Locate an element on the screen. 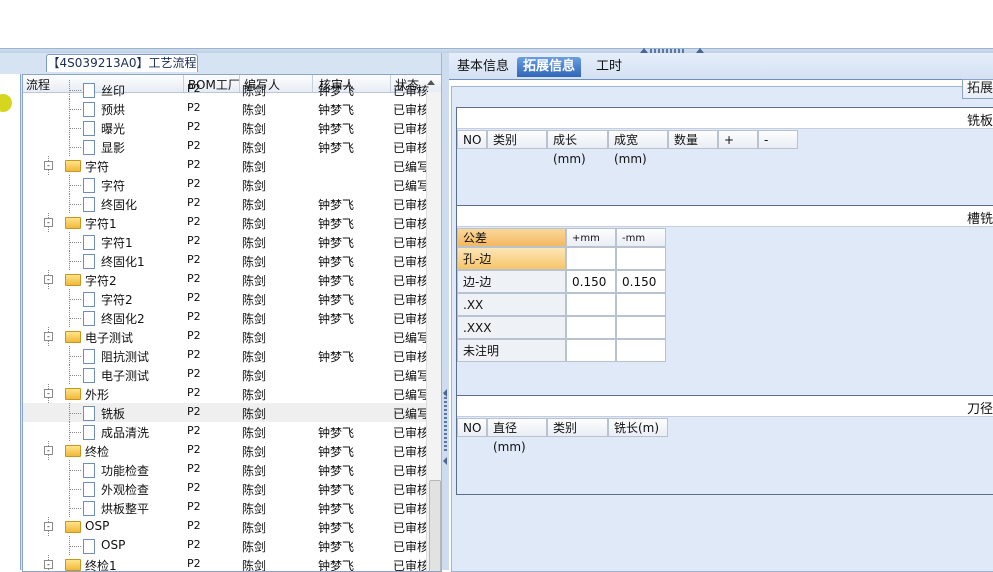 The image size is (993, 572). tree-vertical-scrollbar is located at coordinates (433, 331).